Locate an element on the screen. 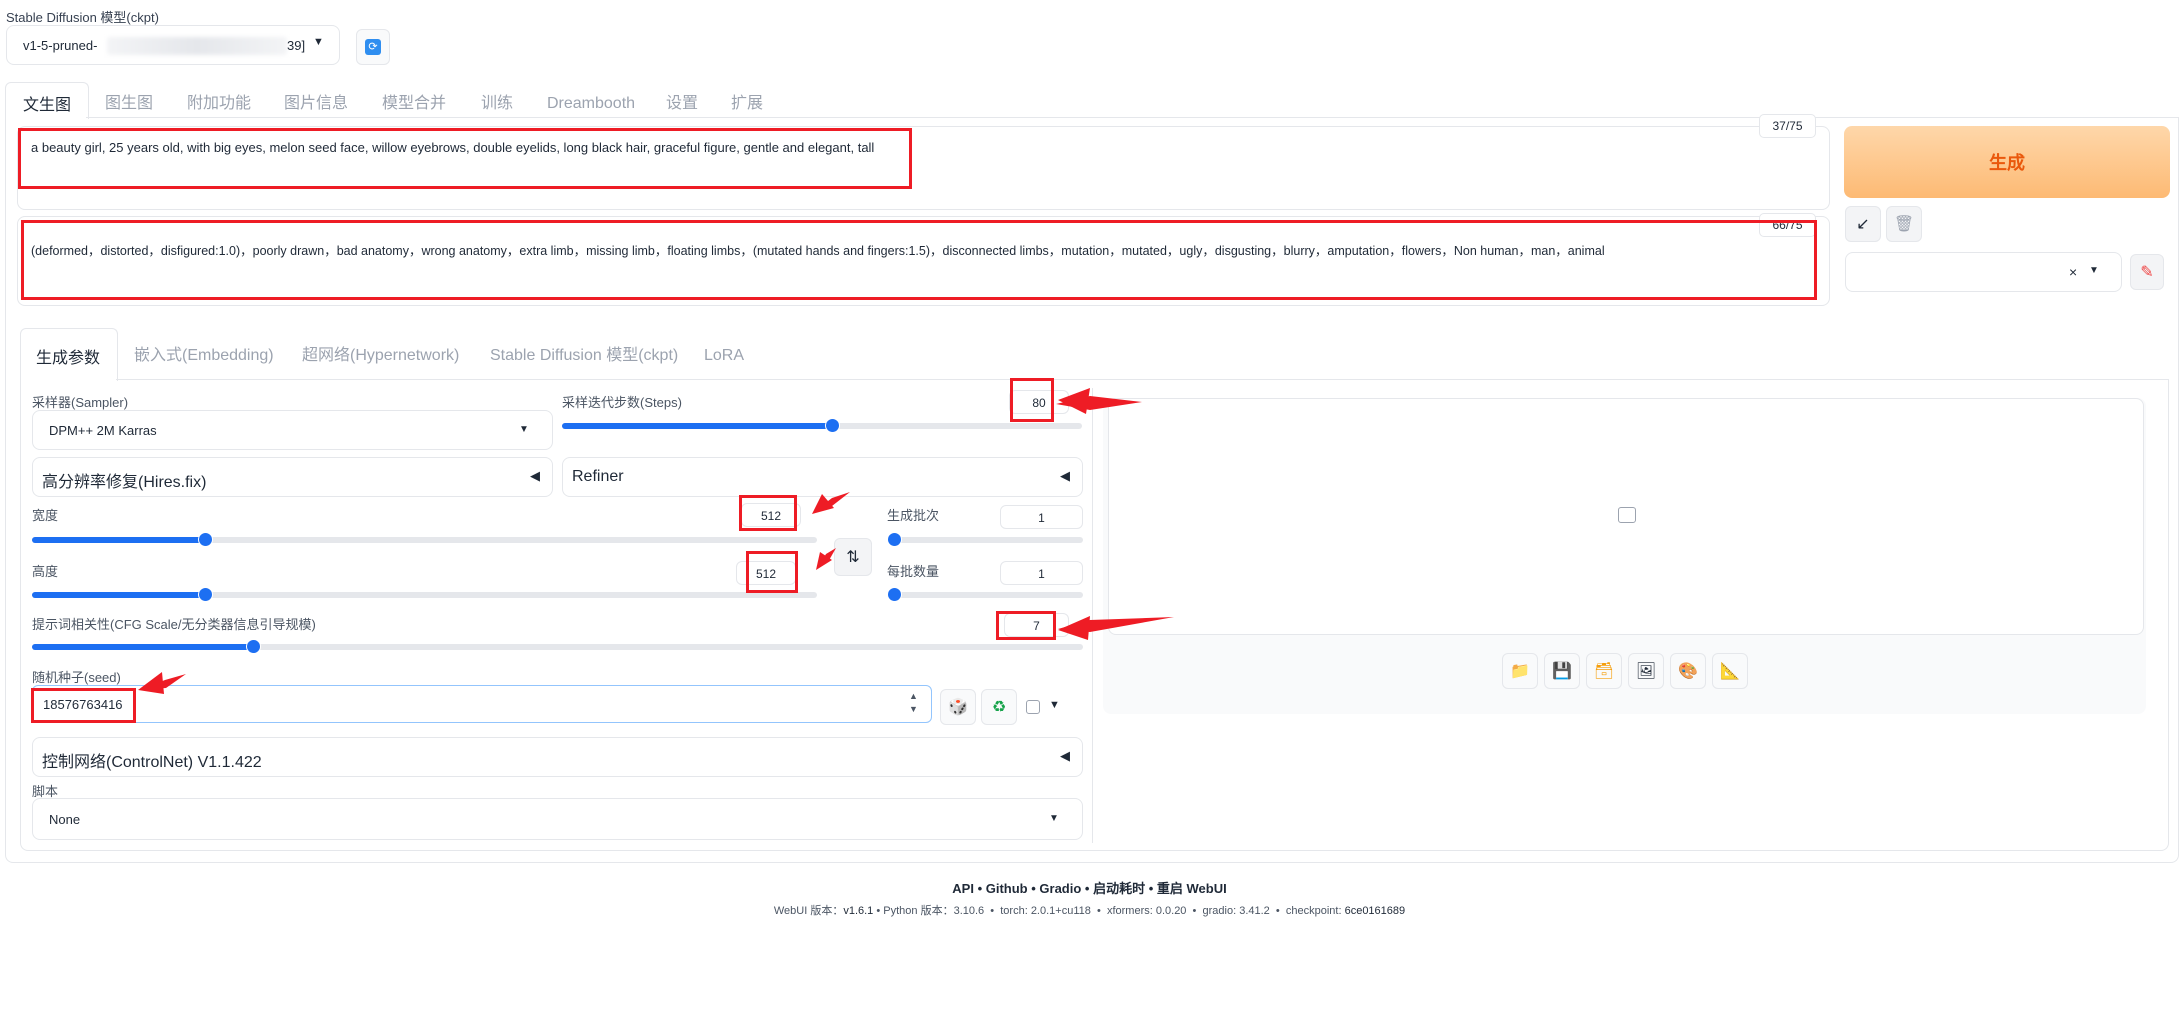  footer-link-startup: 启动耗时 is located at coordinates (1119, 888).